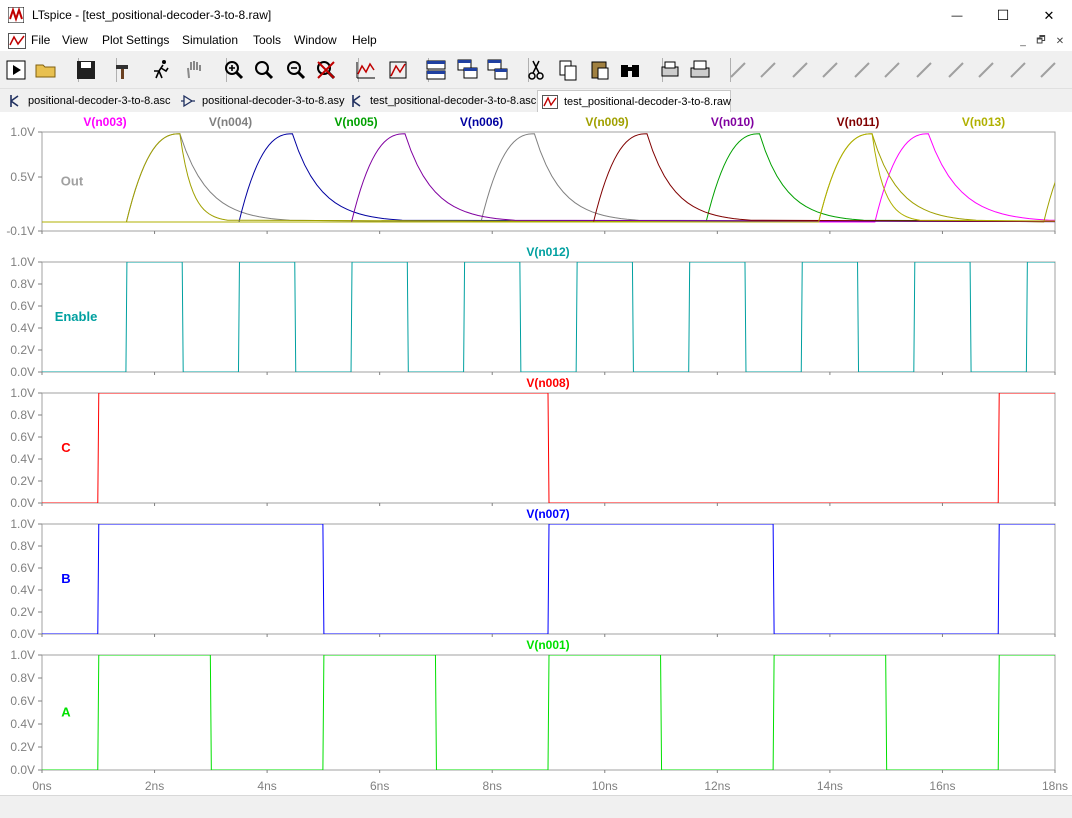  What do you see at coordinates (453, 101) in the screenshot?
I see `tab-label: test_positional-decoder-3-to-8.asc` at bounding box center [453, 101].